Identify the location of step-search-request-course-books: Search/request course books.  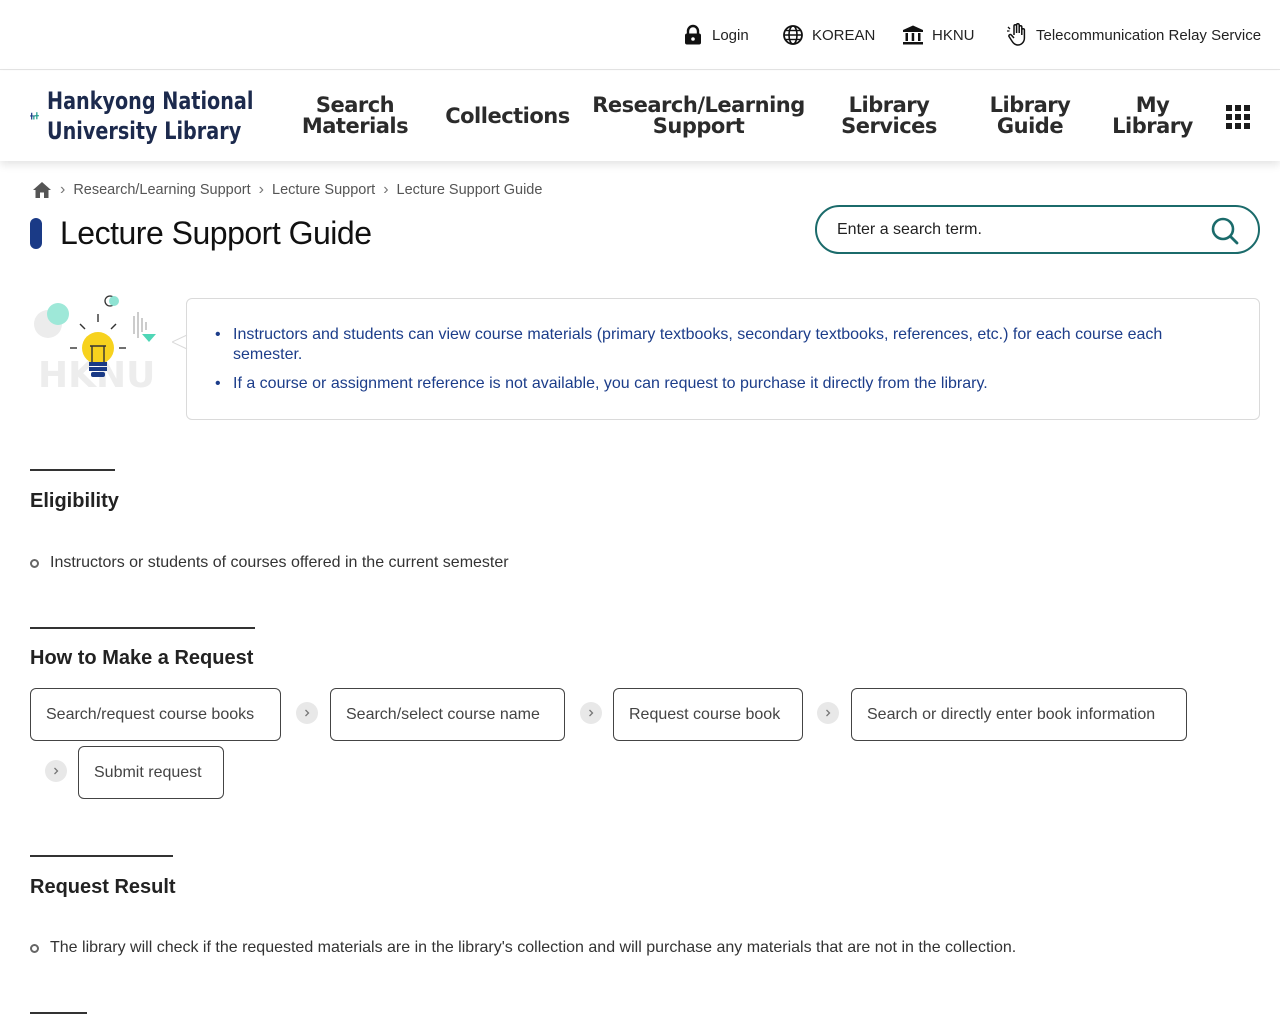
(155, 714).